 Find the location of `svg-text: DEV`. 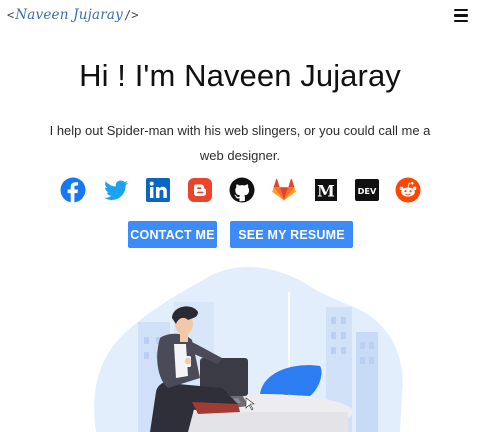

svg-text: DEV is located at coordinates (367, 191).